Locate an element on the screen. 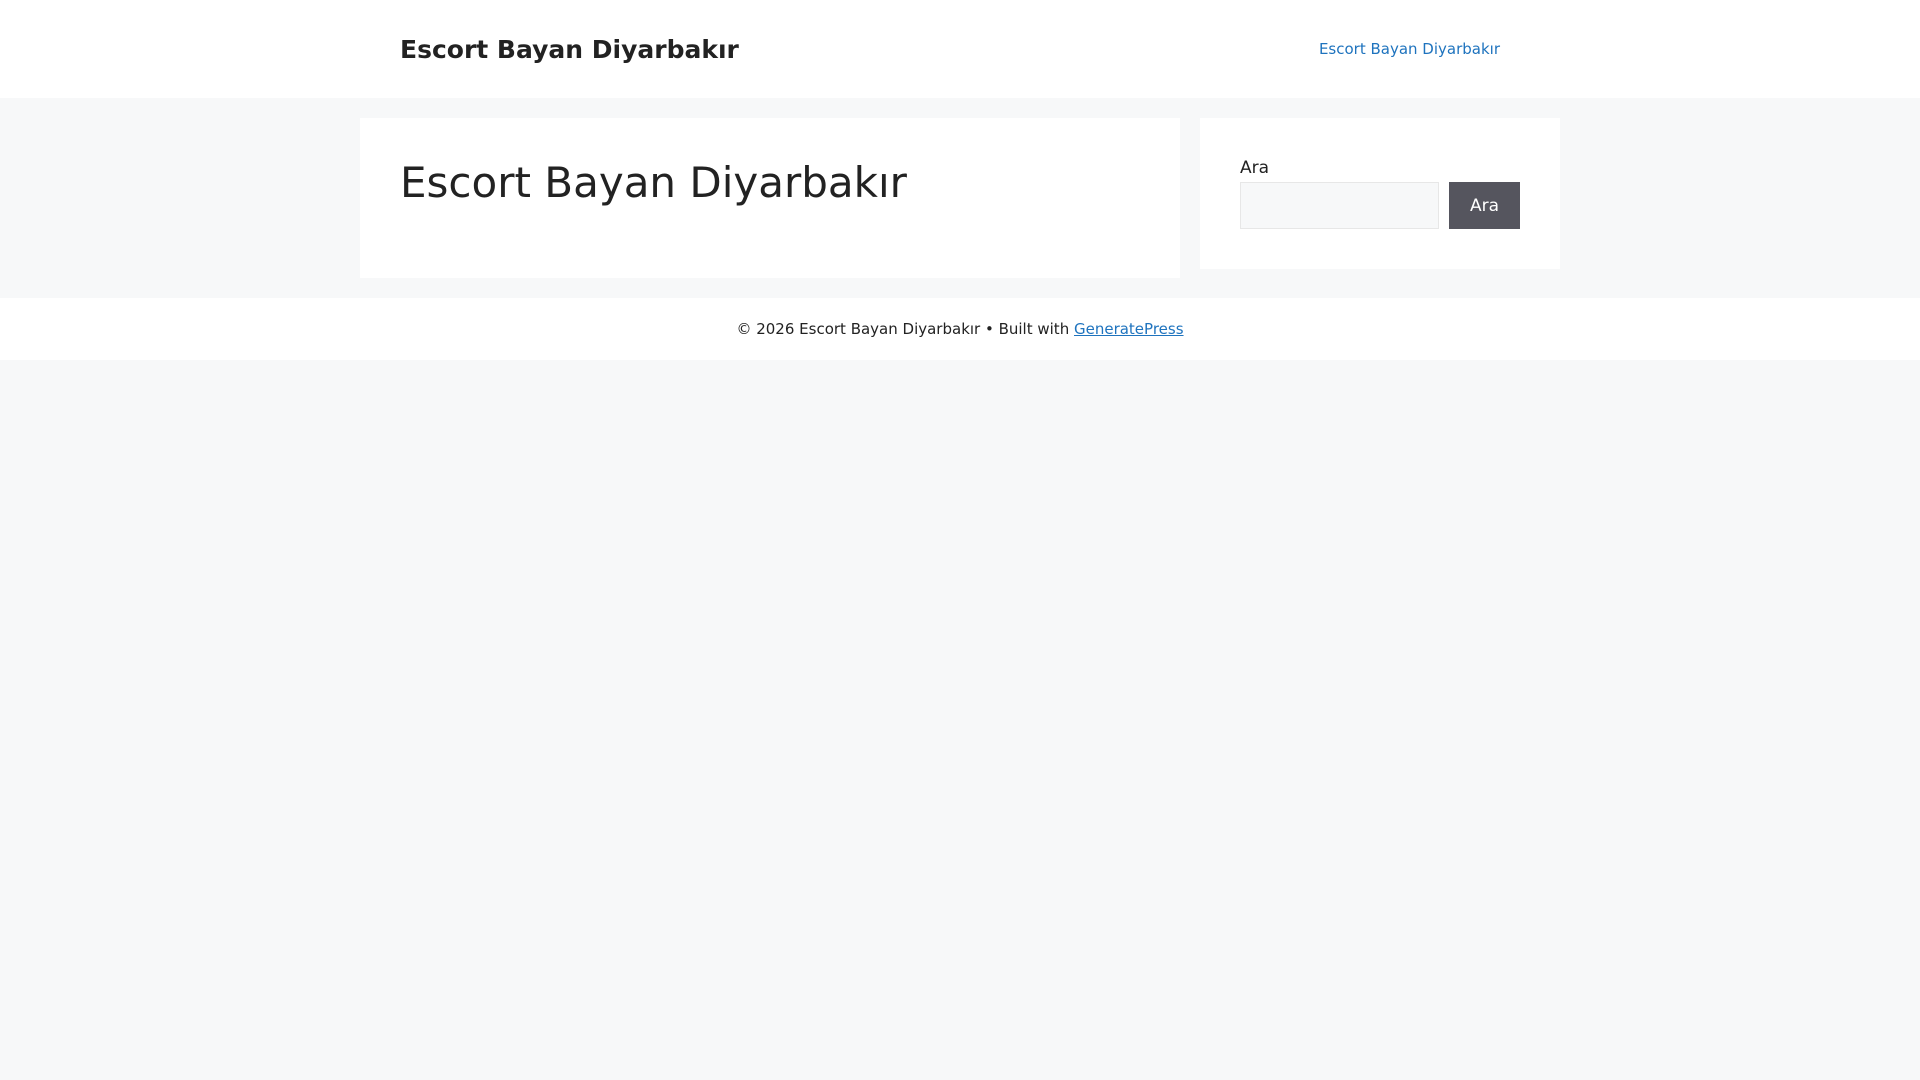  sidebar-search-widget: Ara Ara is located at coordinates (1380, 193).